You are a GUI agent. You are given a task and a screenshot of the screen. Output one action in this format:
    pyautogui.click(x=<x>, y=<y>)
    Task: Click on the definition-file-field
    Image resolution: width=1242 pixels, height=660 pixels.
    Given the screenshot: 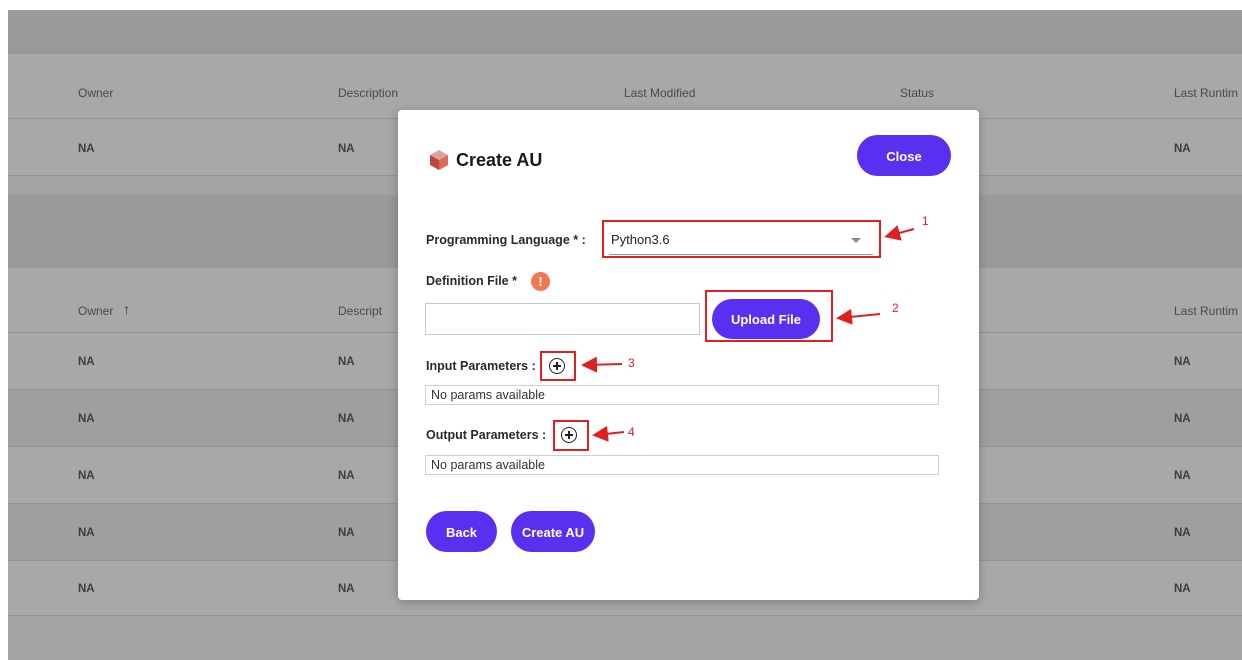 What is the action you would take?
    pyautogui.click(x=562, y=319)
    